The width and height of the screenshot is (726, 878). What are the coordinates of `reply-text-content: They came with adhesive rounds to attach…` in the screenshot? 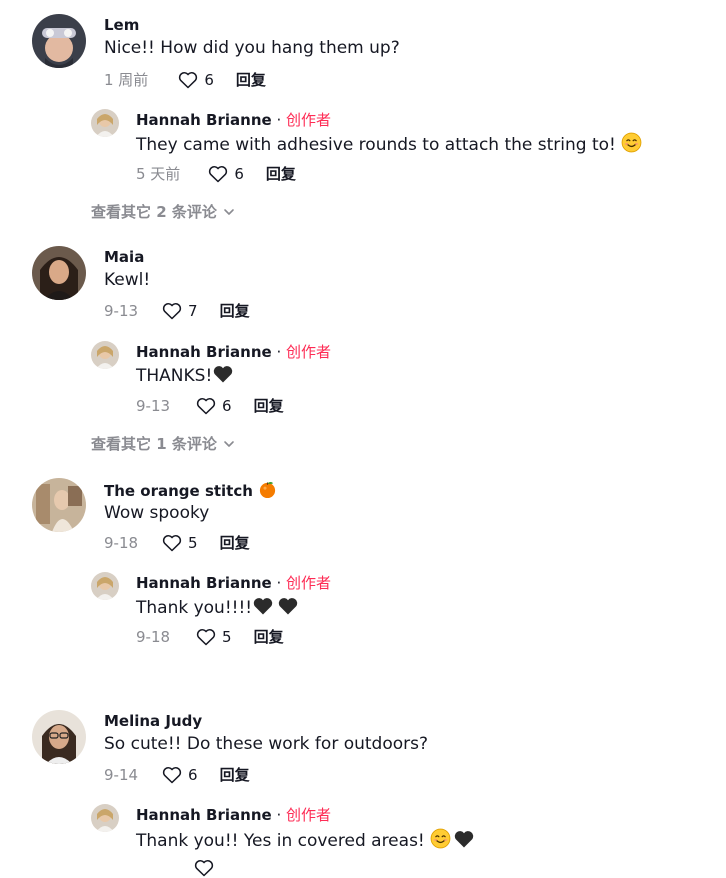 It's located at (376, 145).